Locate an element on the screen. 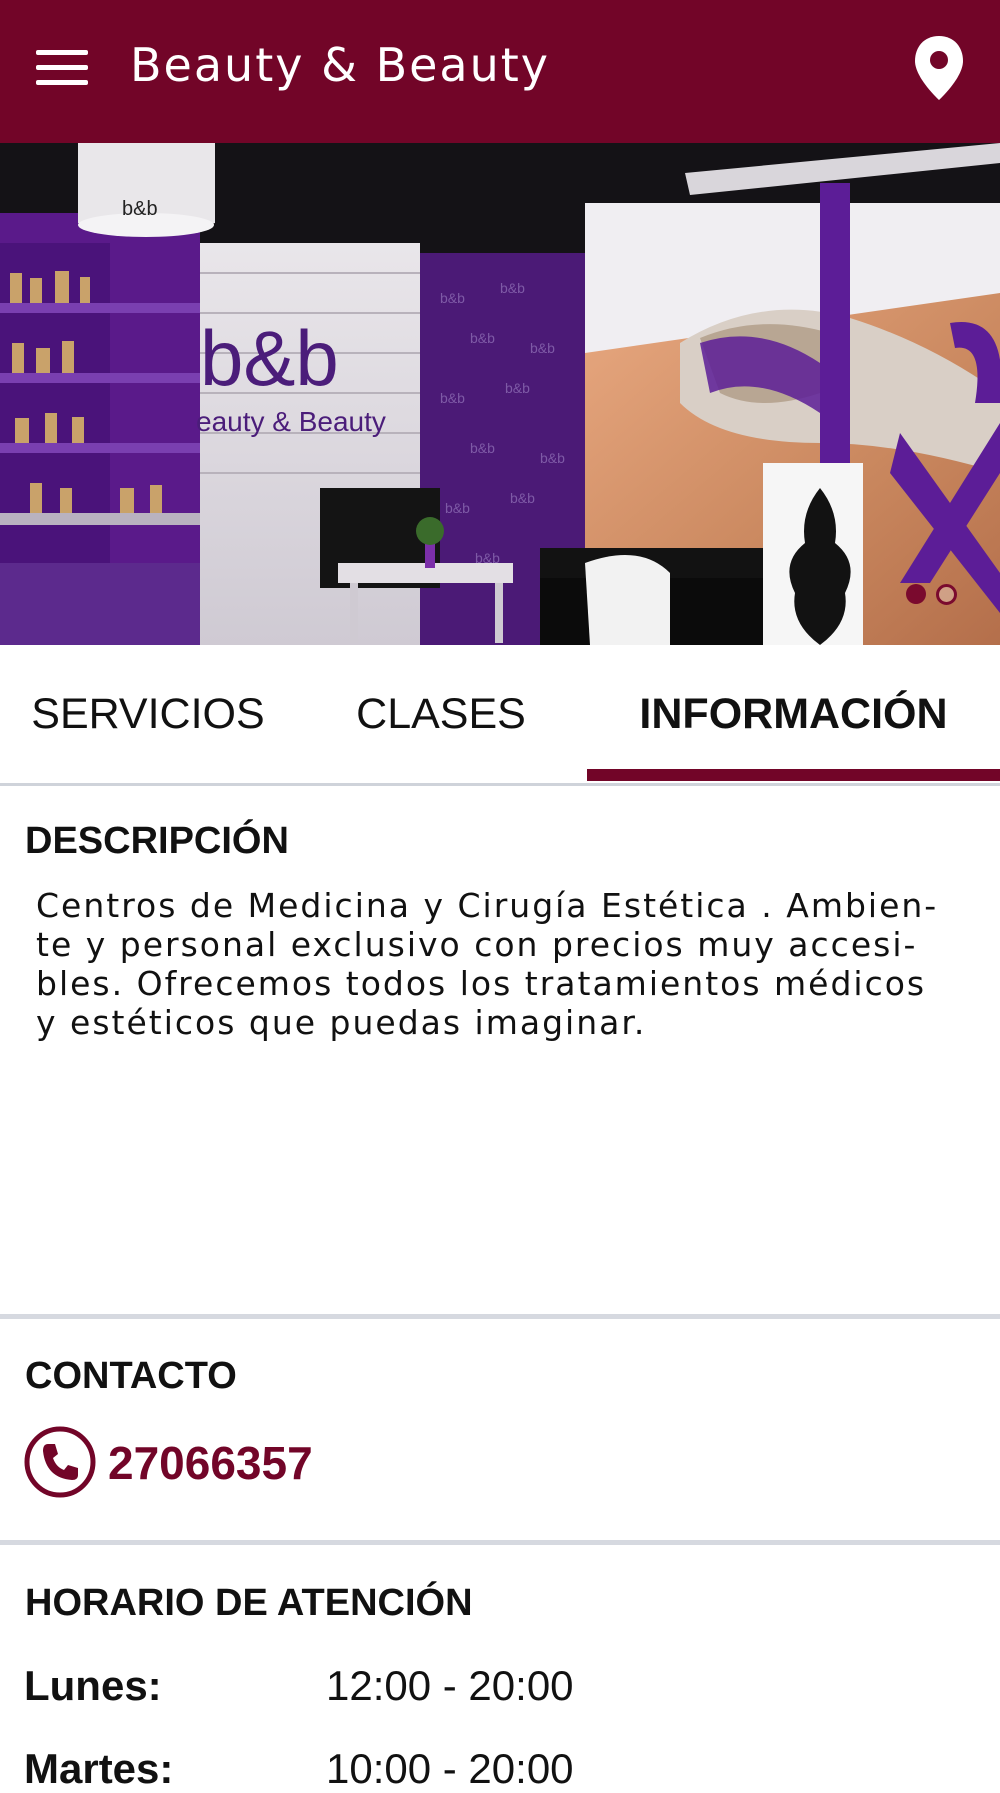 Image resolution: width=1000 pixels, height=1793 pixels. hours-time: 12:00 - 20:00 is located at coordinates (450, 1685).